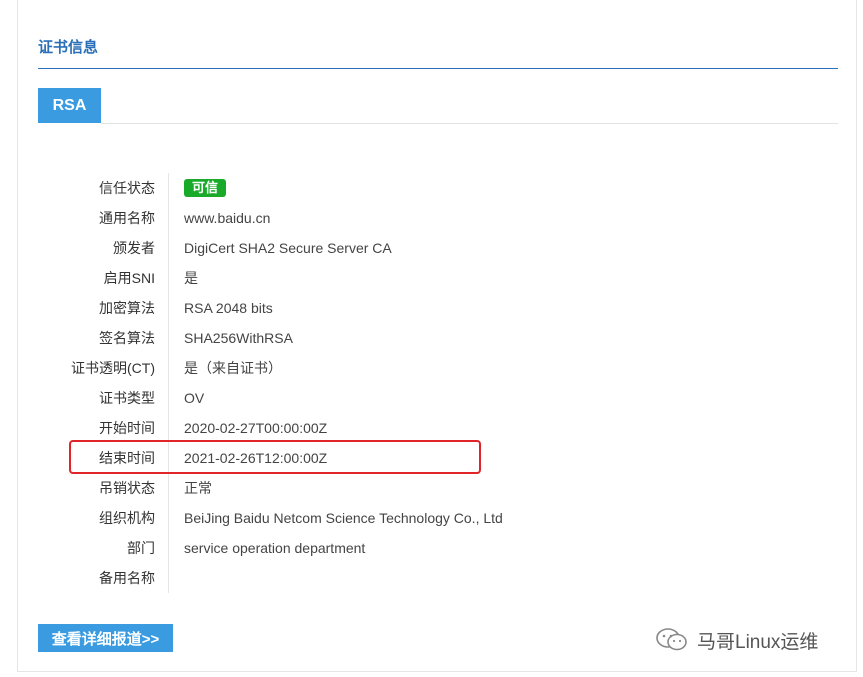 The image size is (863, 677). Describe the element at coordinates (430, 368) in the screenshot. I see `detail-row-ct: 证书透明(CT) 是（来自证书）` at that location.